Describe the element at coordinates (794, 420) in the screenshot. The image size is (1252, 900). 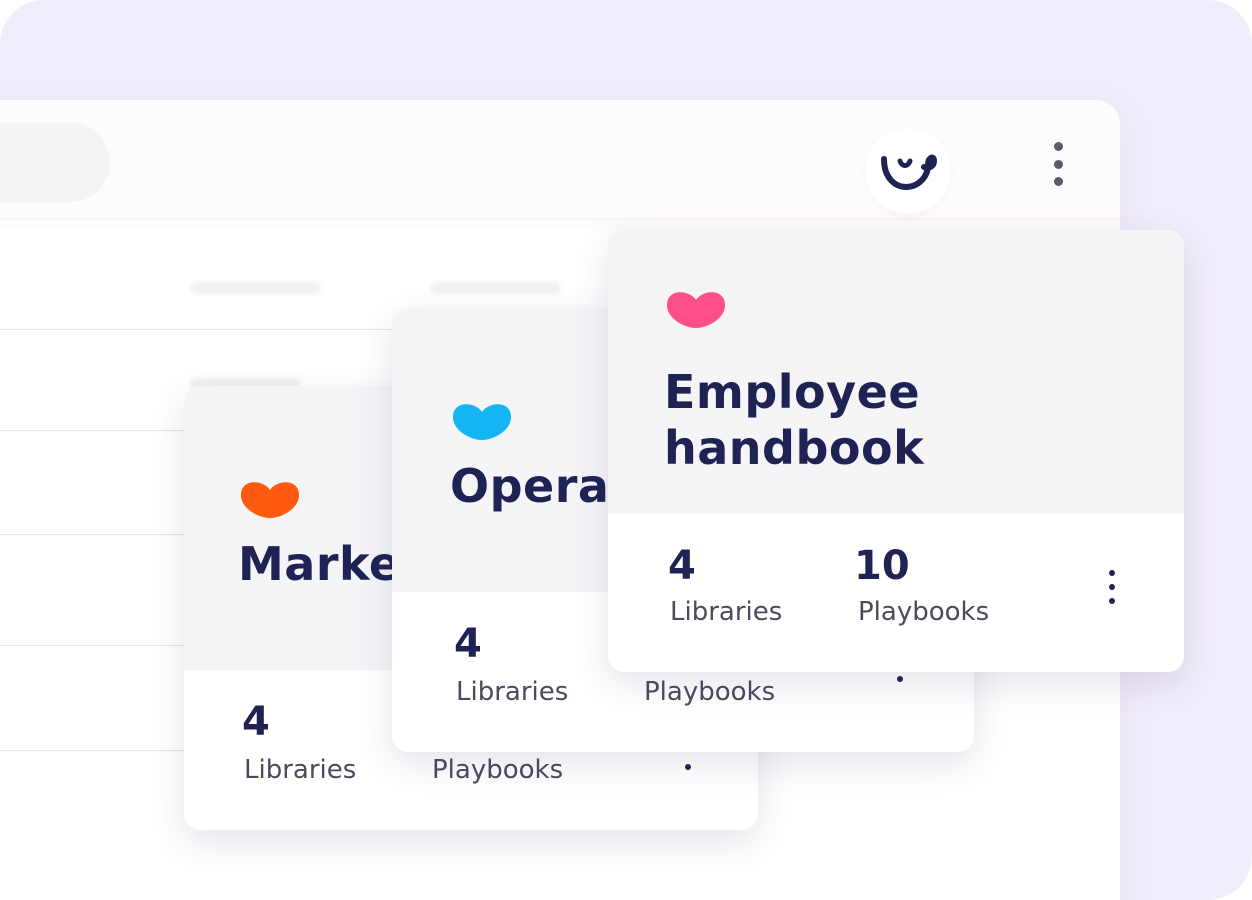
I see `card-title: Employee handbook` at that location.